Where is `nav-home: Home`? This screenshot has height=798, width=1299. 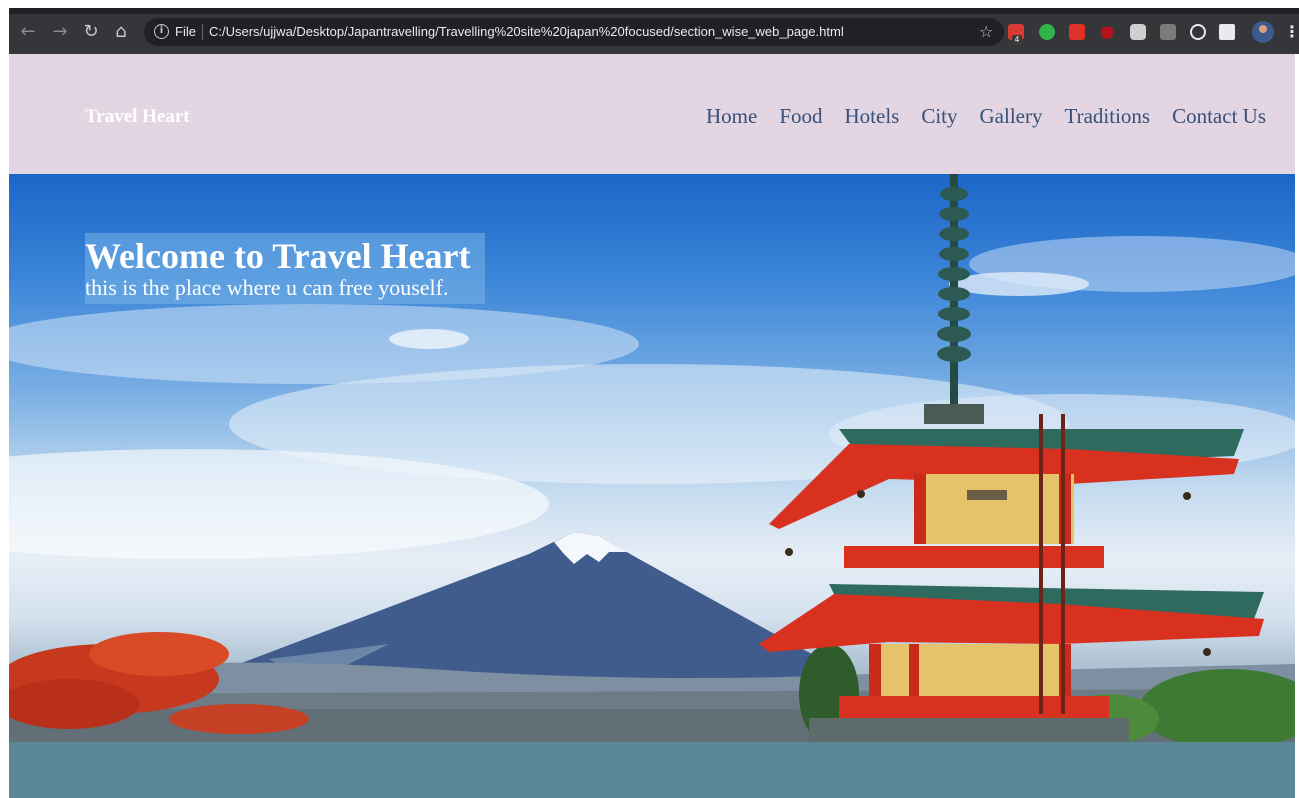
nav-home: Home is located at coordinates (731, 116).